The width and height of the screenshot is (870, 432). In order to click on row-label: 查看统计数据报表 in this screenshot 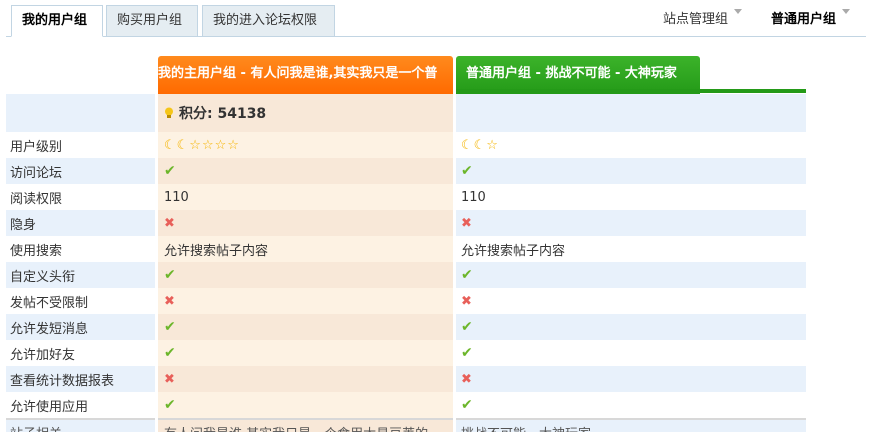, I will do `click(80, 379)`.